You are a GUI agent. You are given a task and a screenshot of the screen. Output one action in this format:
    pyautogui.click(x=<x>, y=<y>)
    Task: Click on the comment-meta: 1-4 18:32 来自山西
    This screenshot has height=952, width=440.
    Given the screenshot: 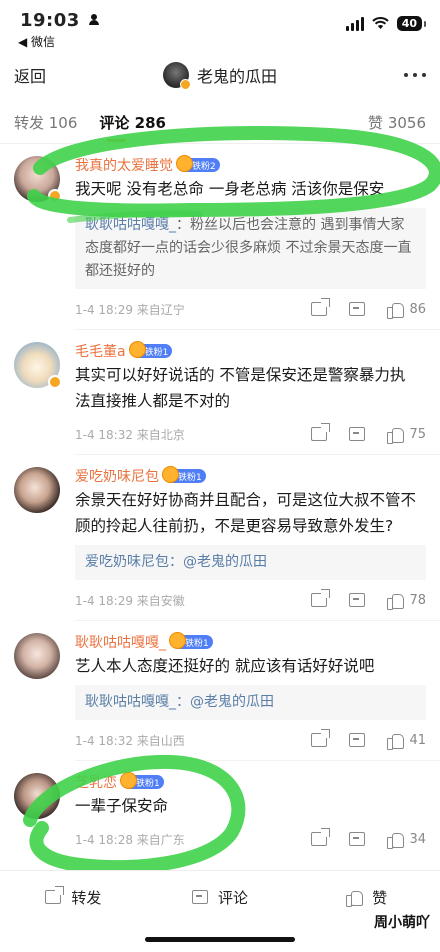 What is the action you would take?
    pyautogui.click(x=130, y=740)
    